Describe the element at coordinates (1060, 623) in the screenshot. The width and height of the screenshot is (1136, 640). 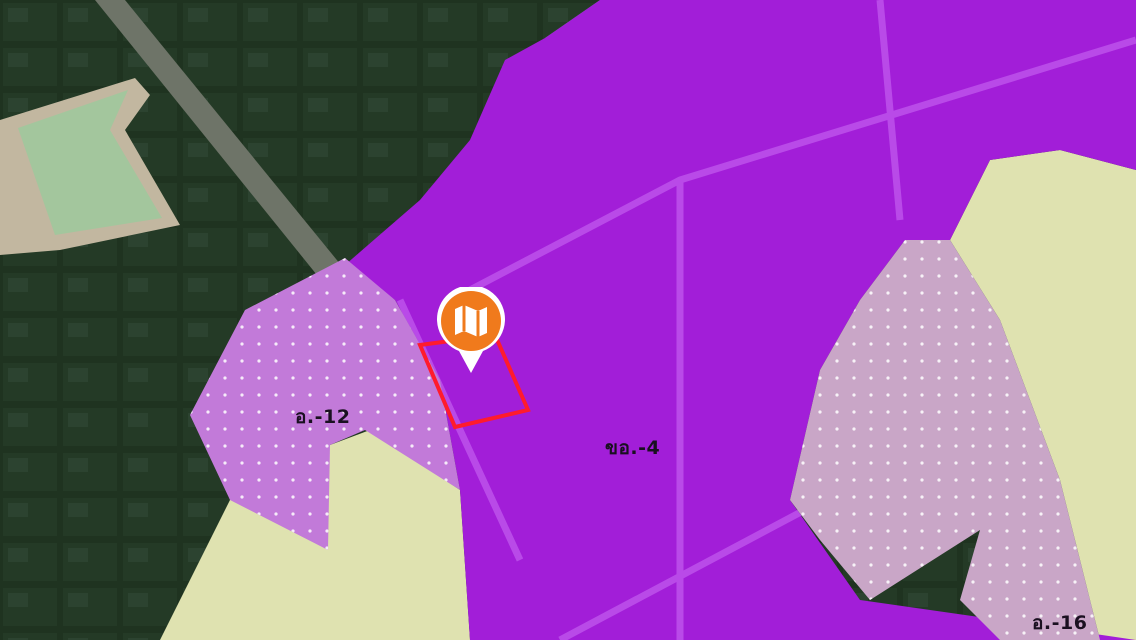
I see `zone-label-o-16: อ.-16` at that location.